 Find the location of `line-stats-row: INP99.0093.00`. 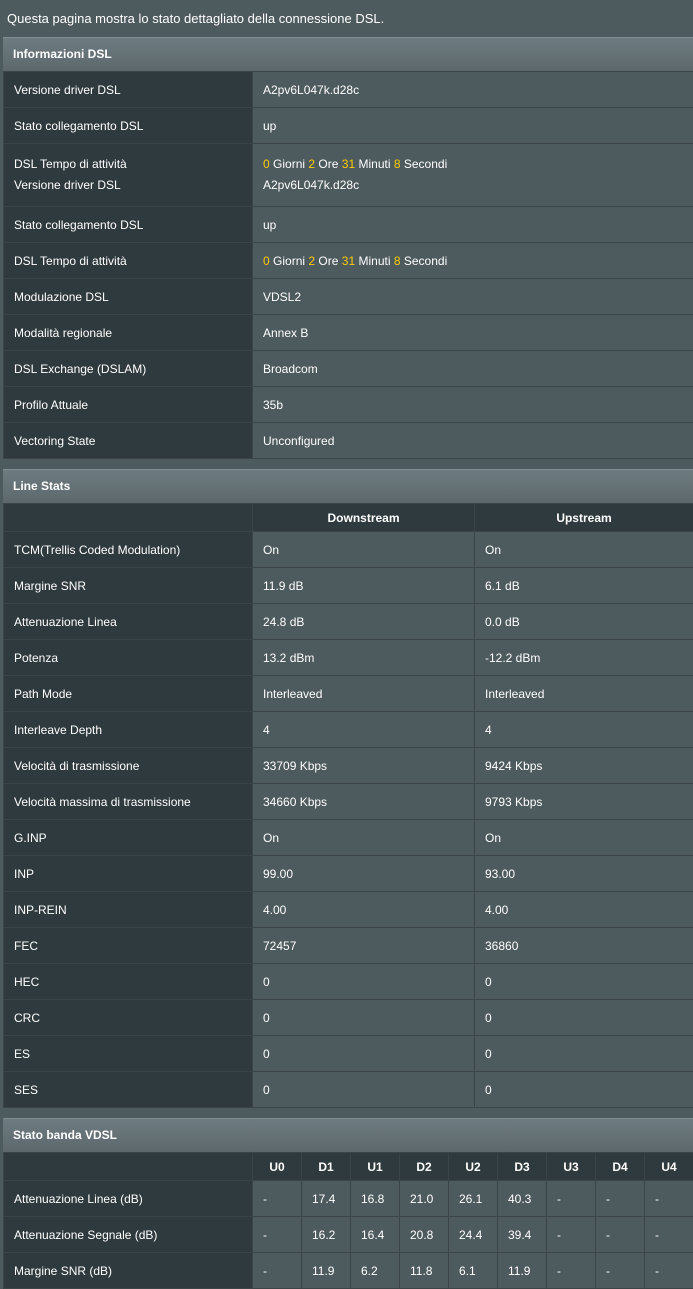

line-stats-row: INP99.0093.00 is located at coordinates (348, 874).